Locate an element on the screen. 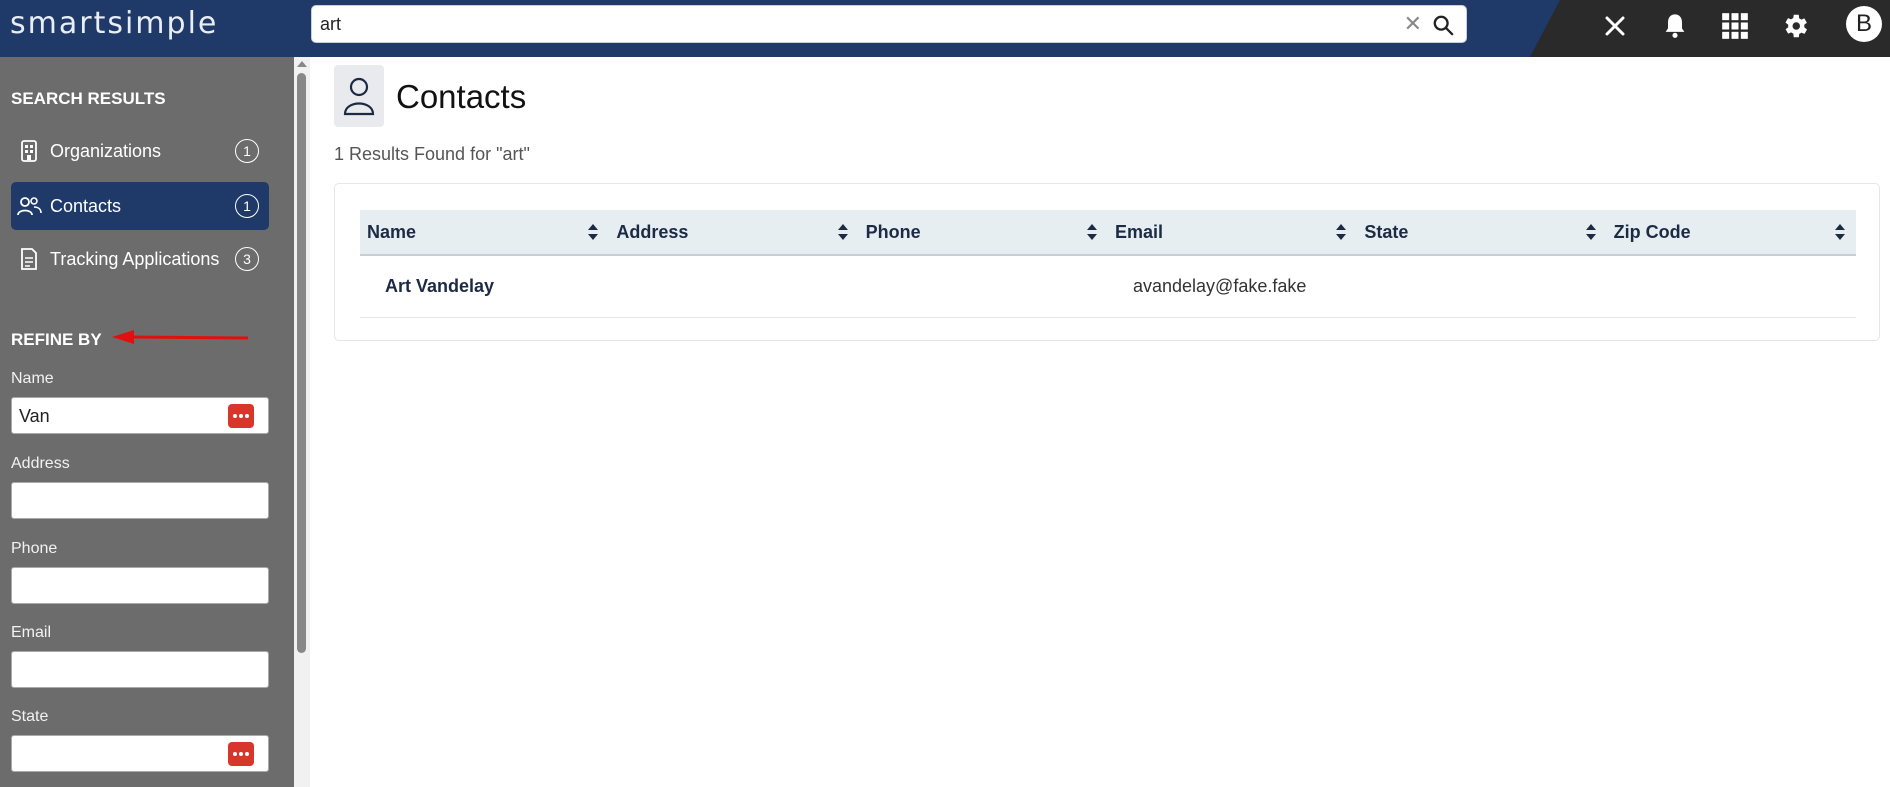 The image size is (1890, 787). address-filter-field is located at coordinates (140, 500).